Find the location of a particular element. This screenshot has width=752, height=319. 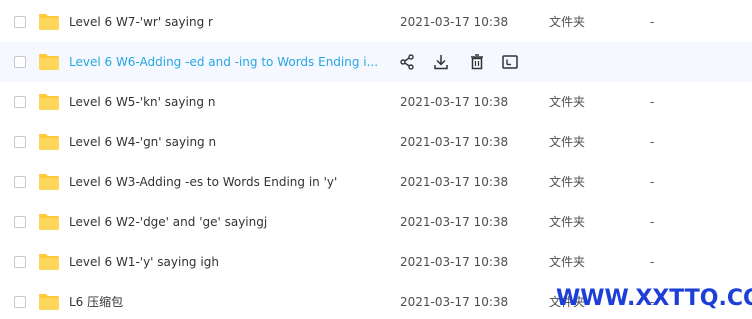

share-icon is located at coordinates (407, 62).